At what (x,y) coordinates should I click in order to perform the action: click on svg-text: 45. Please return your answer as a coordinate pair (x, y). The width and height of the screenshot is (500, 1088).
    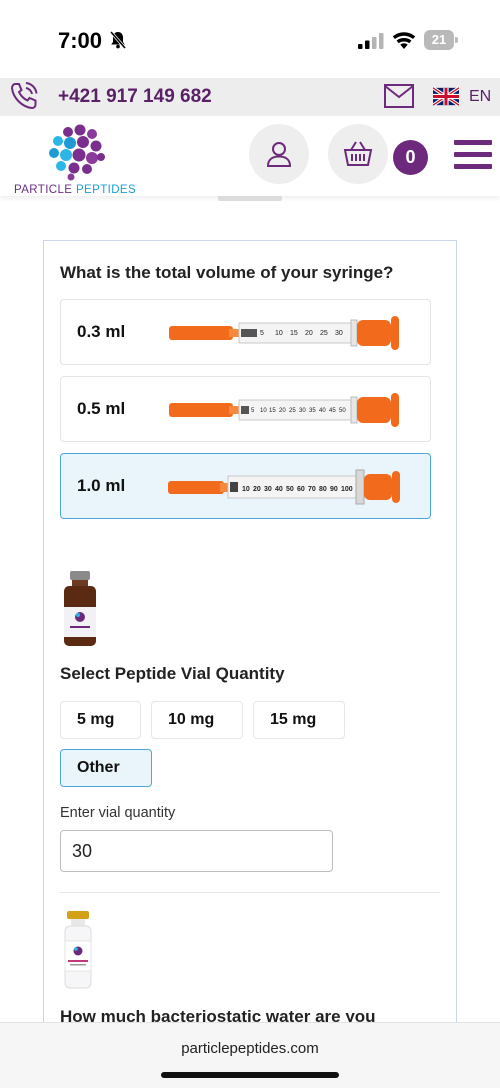
    Looking at the image, I should click on (332, 411).